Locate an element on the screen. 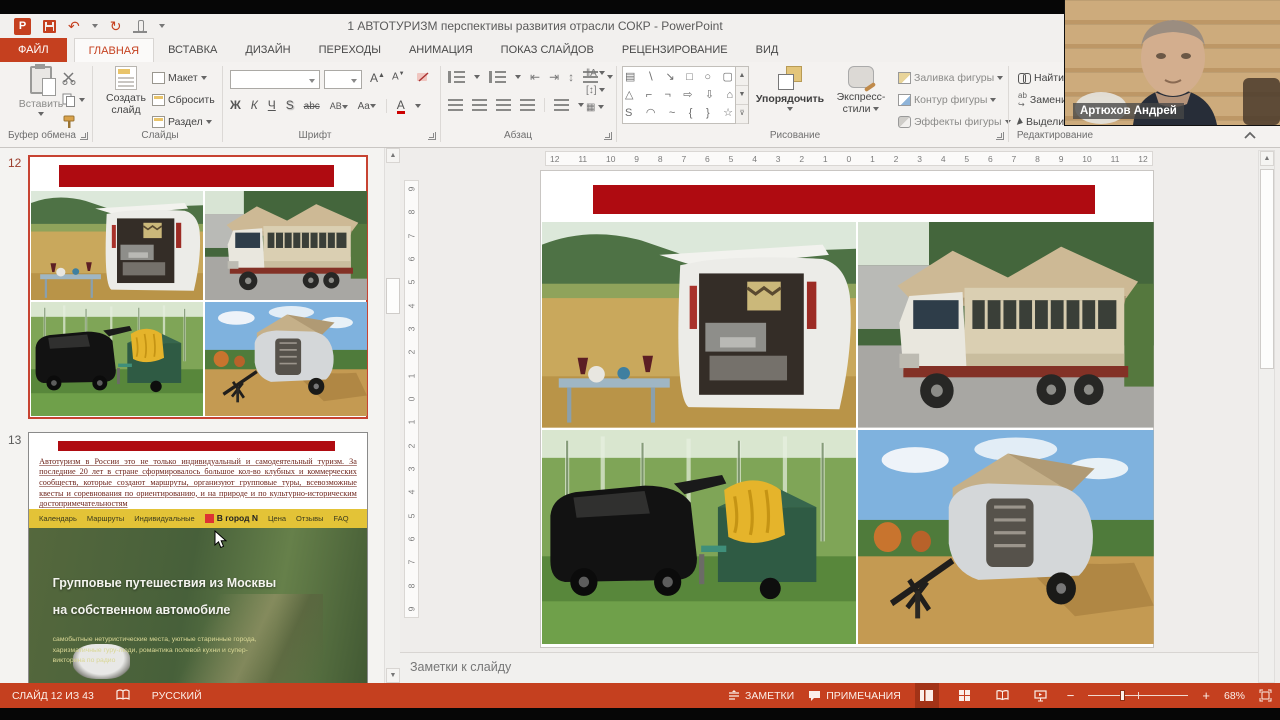 Image resolution: width=1280 pixels, height=720 pixels. shapes-scroll-down-icon: ▼ is located at coordinates (742, 95).